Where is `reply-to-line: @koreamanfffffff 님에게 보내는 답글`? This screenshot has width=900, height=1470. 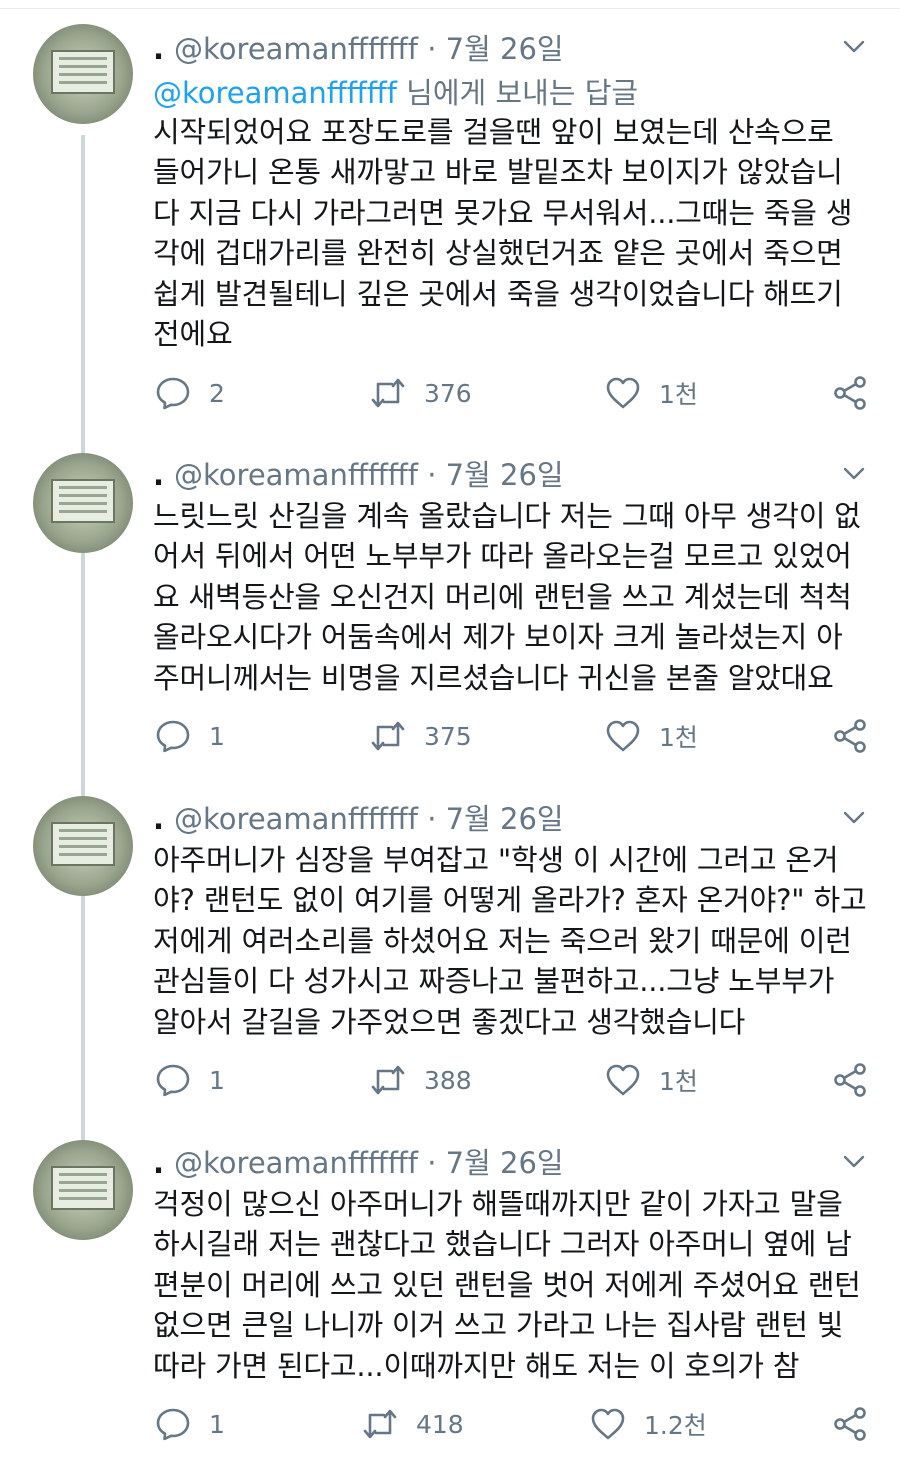
reply-to-line: @koreamanfffffff 님에게 보내는 답글 is located at coordinates (395, 91).